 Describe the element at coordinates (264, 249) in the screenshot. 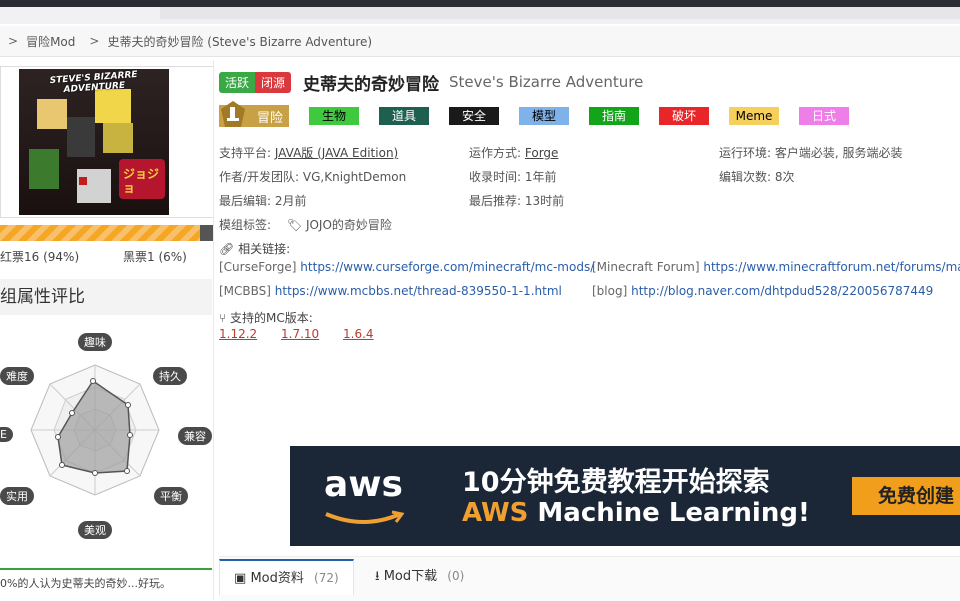

I see `links-heading: 相关链接:` at that location.